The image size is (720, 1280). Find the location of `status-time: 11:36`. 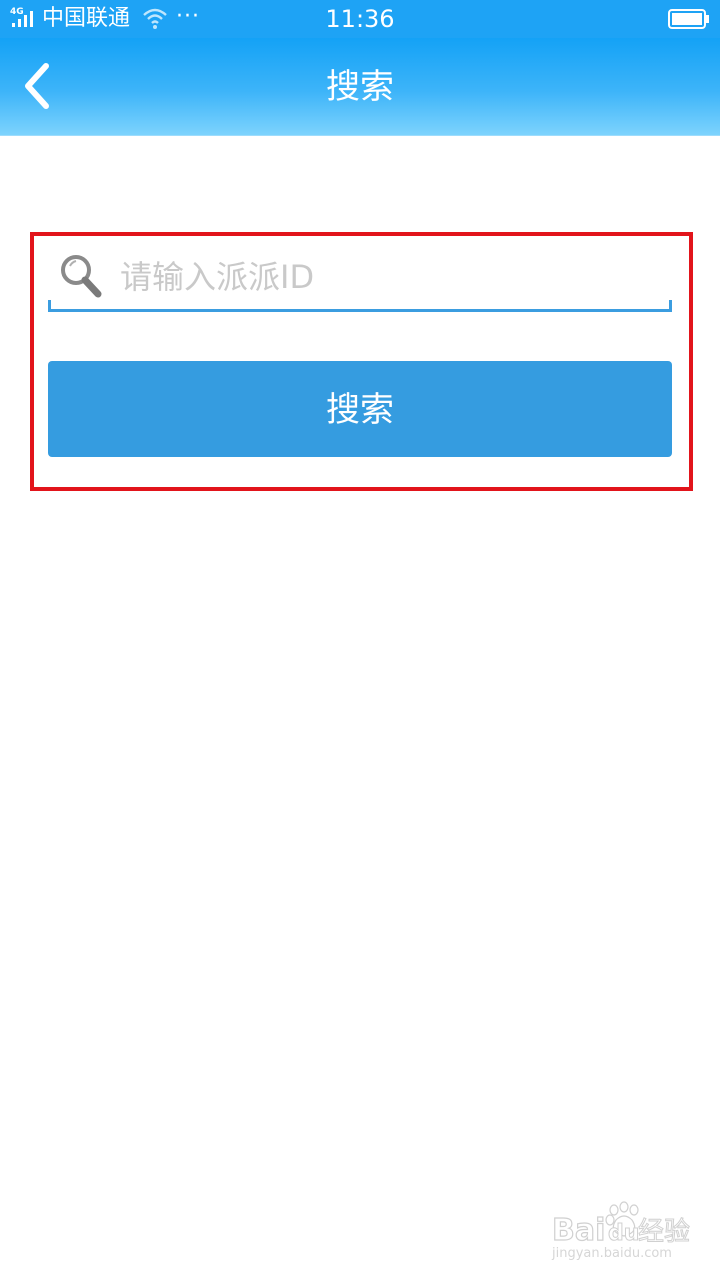

status-time: 11:36 is located at coordinates (360, 19).